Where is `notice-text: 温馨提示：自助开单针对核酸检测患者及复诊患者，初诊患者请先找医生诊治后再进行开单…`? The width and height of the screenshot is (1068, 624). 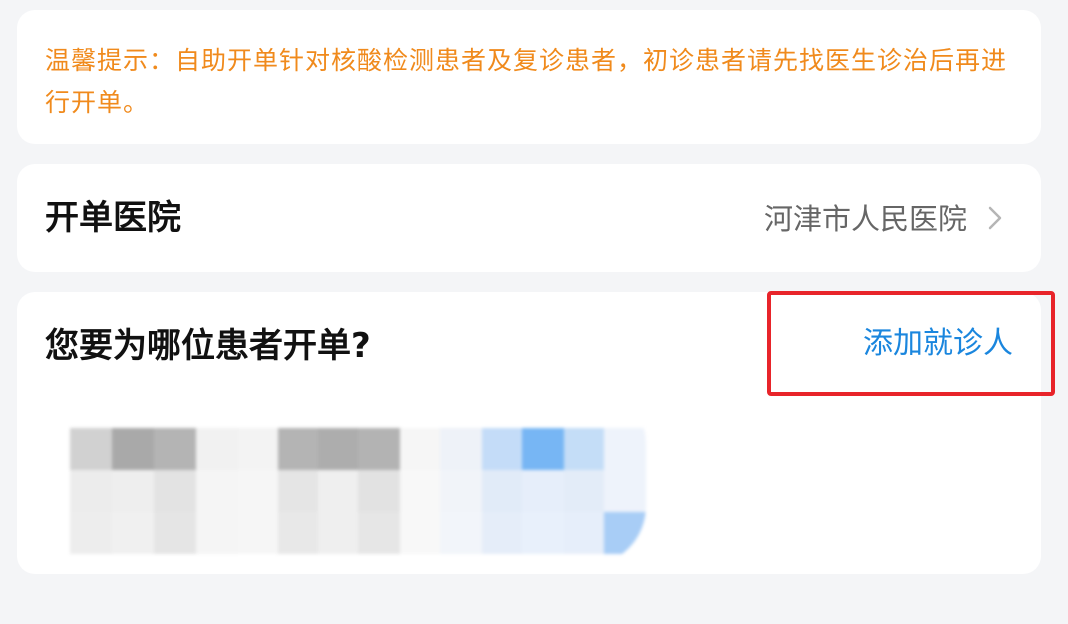
notice-text: 温馨提示：自助开单针对核酸检测患者及复诊患者，初诊患者请先找医生诊治后再进行开单… is located at coordinates (526, 81).